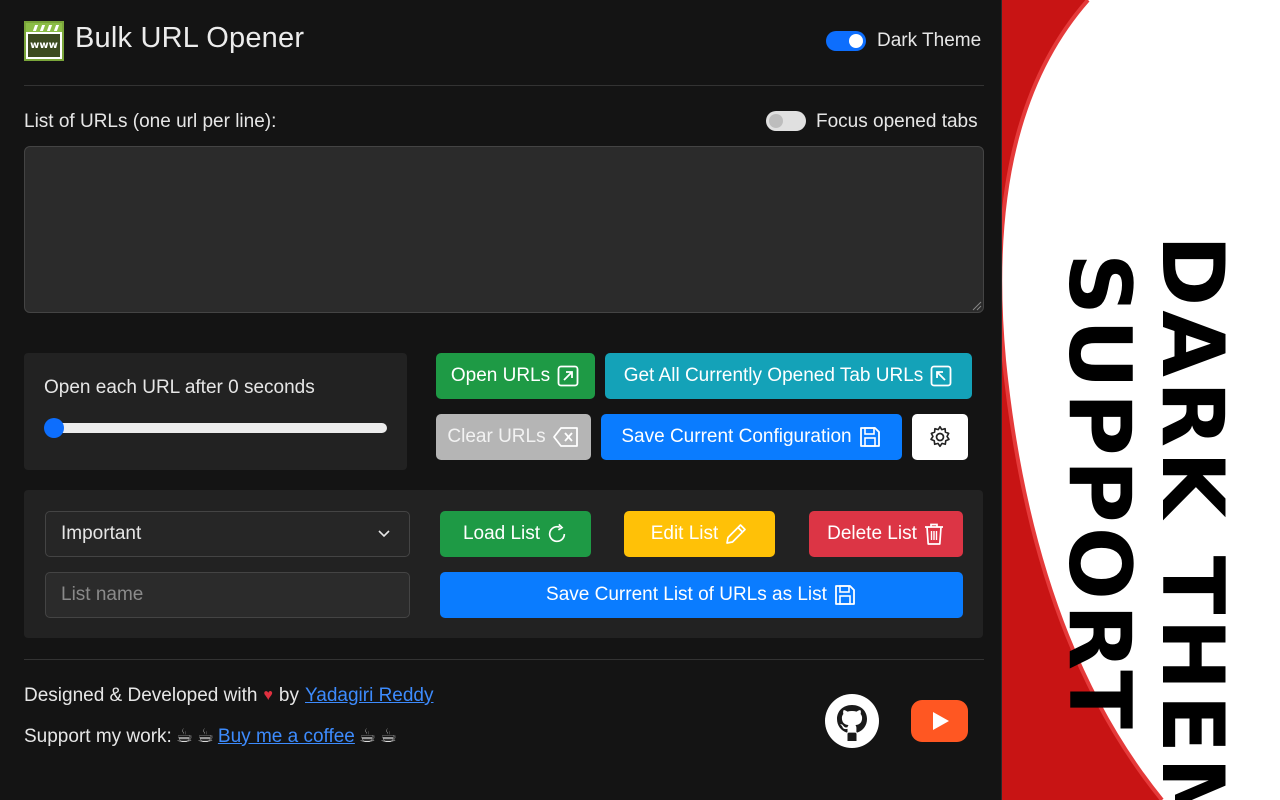 This screenshot has height=800, width=1280. I want to click on clear-urls-label: Clear URLs, so click(496, 436).